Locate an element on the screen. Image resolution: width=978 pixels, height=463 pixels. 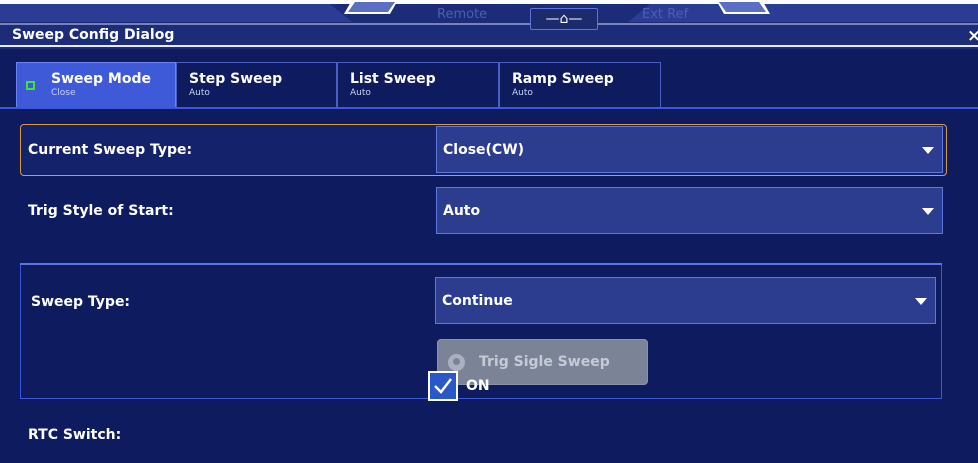
tab-label: List Sweep is located at coordinates (393, 79).